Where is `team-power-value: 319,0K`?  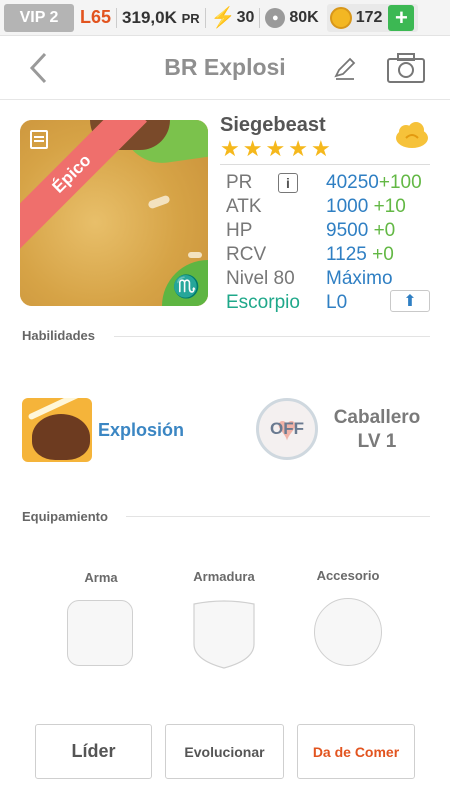 team-power-value: 319,0K is located at coordinates (149, 17).